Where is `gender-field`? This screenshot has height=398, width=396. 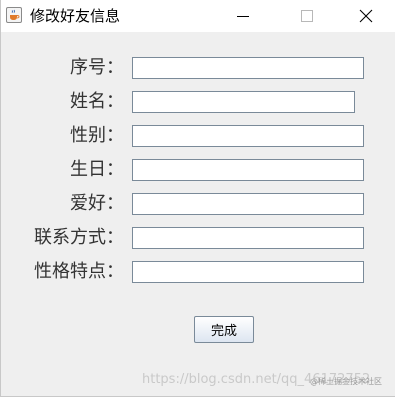
gender-field is located at coordinates (248, 136).